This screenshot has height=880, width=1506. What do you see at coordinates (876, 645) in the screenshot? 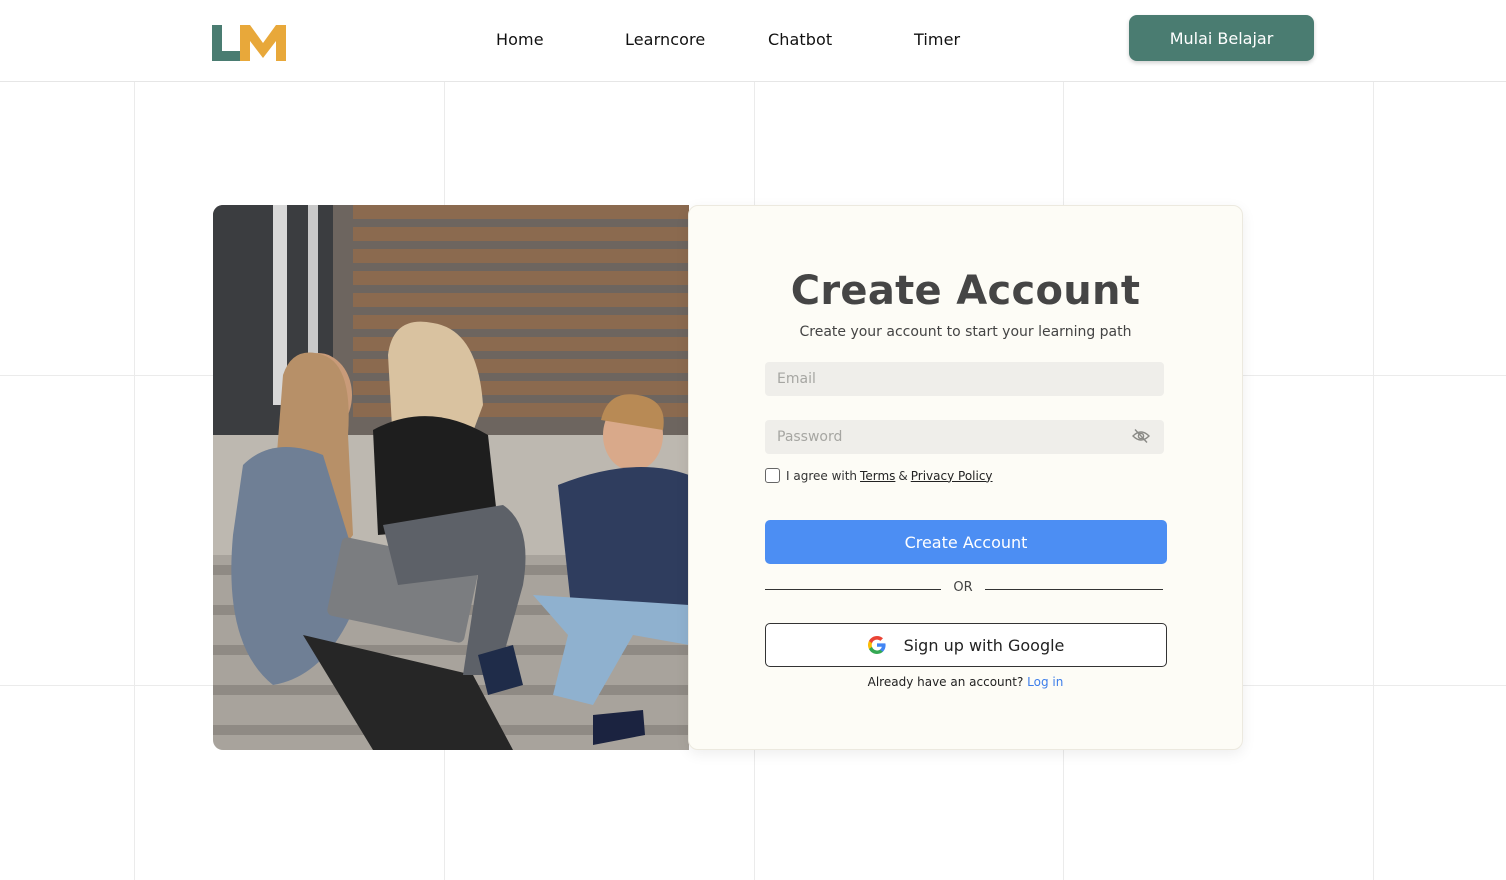
I see `google-icon` at bounding box center [876, 645].